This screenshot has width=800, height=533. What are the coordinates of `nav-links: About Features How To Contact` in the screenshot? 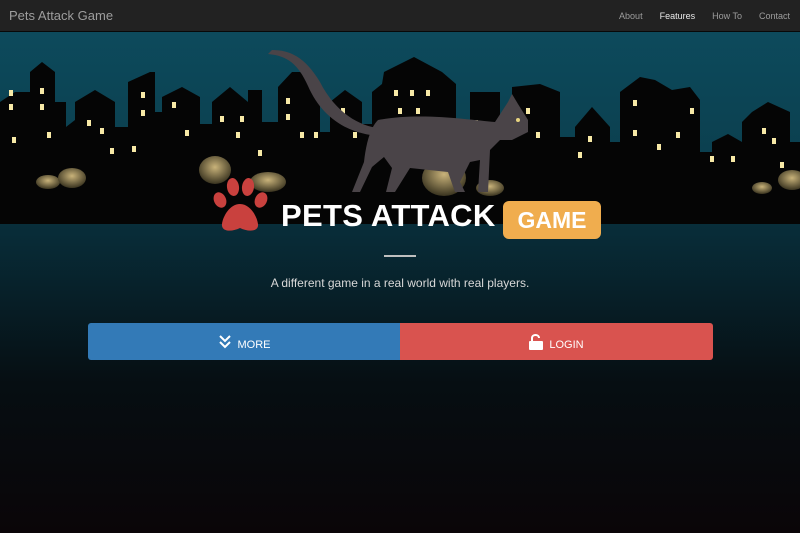 It's located at (696, 16).